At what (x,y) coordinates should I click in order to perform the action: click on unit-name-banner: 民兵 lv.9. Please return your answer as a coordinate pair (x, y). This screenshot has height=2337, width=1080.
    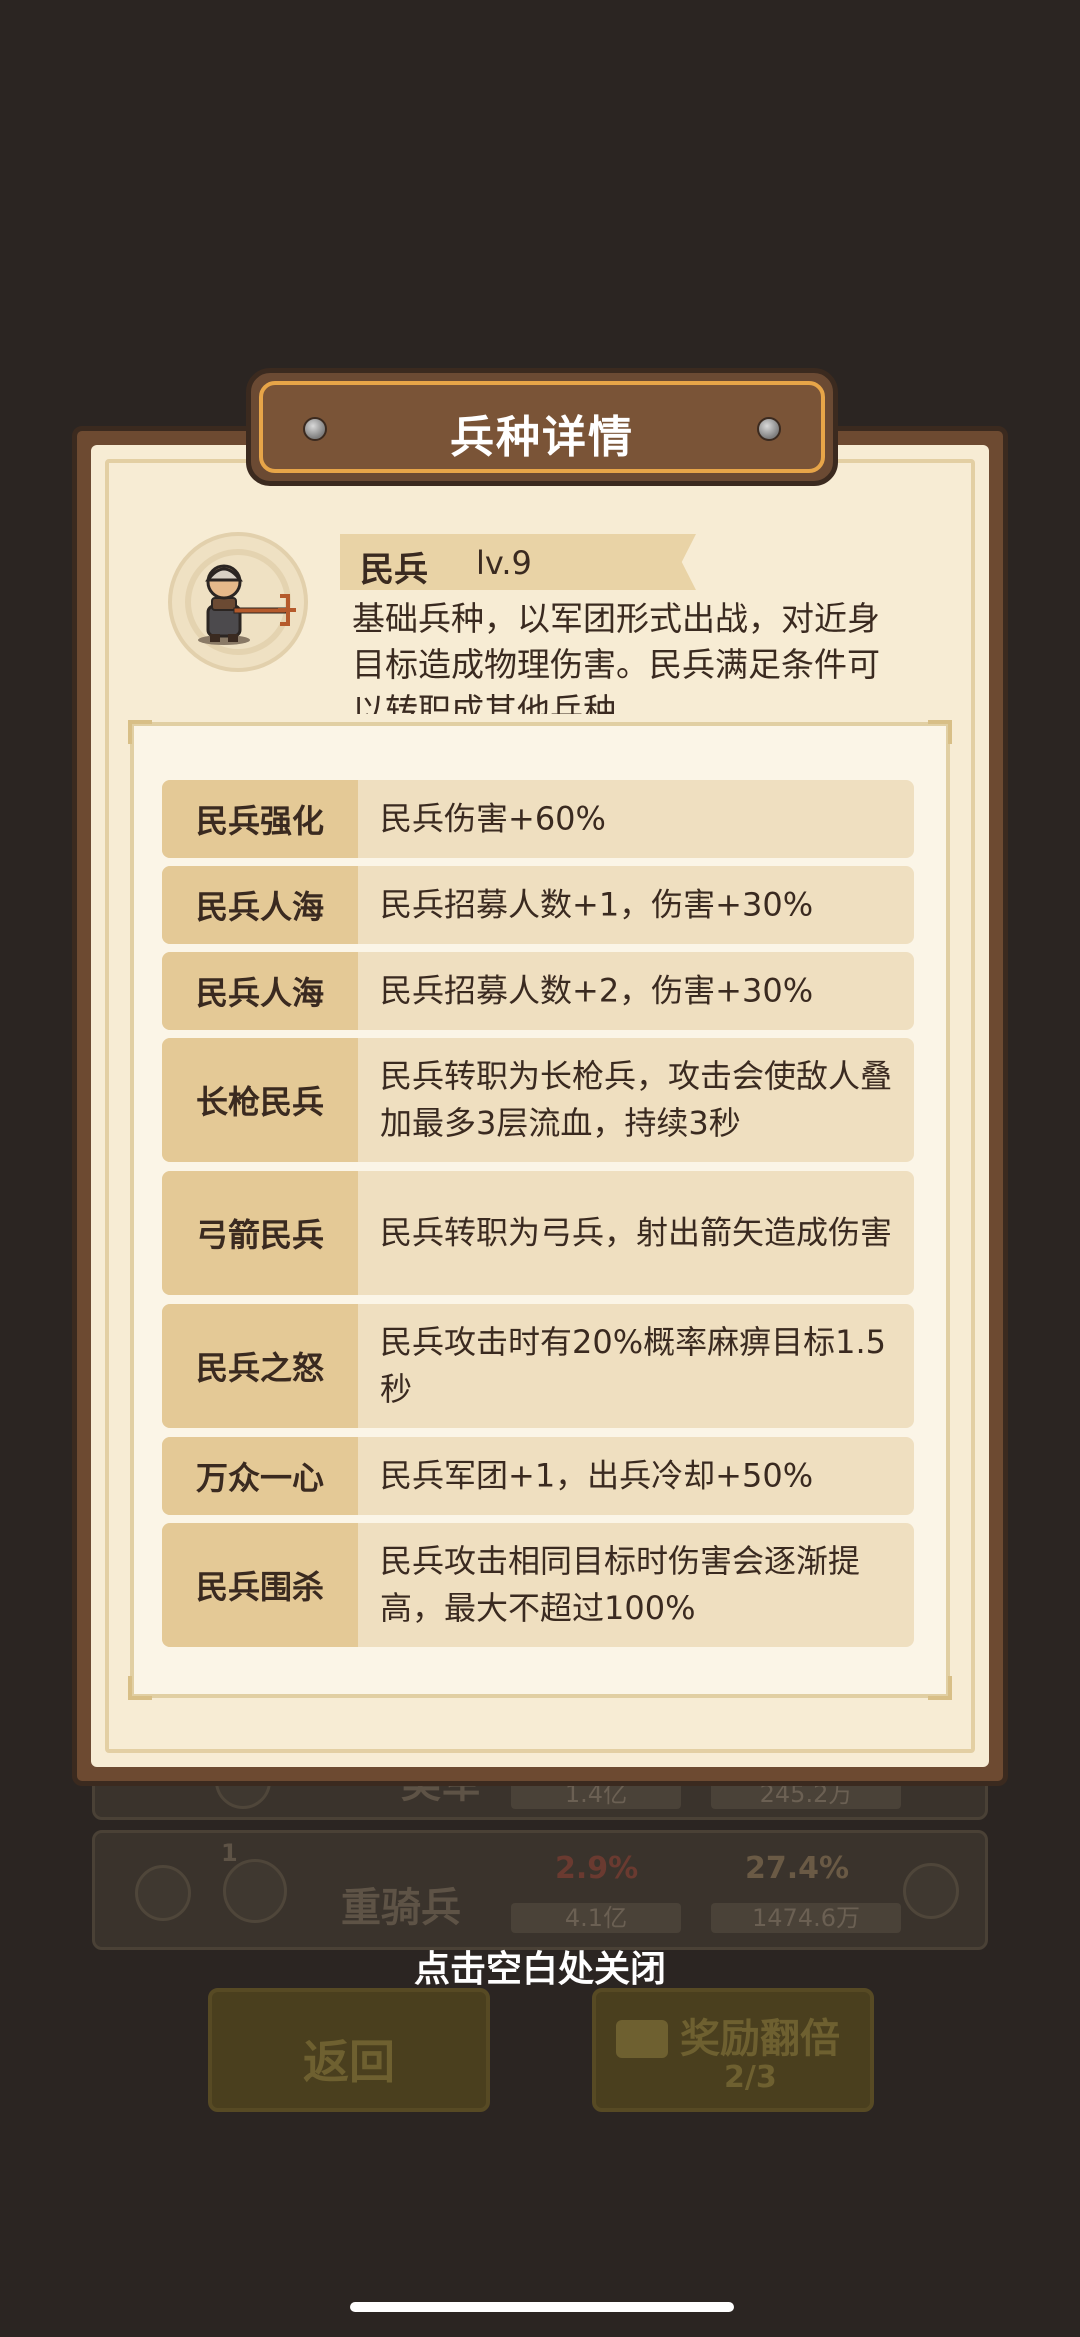
    Looking at the image, I should click on (518, 562).